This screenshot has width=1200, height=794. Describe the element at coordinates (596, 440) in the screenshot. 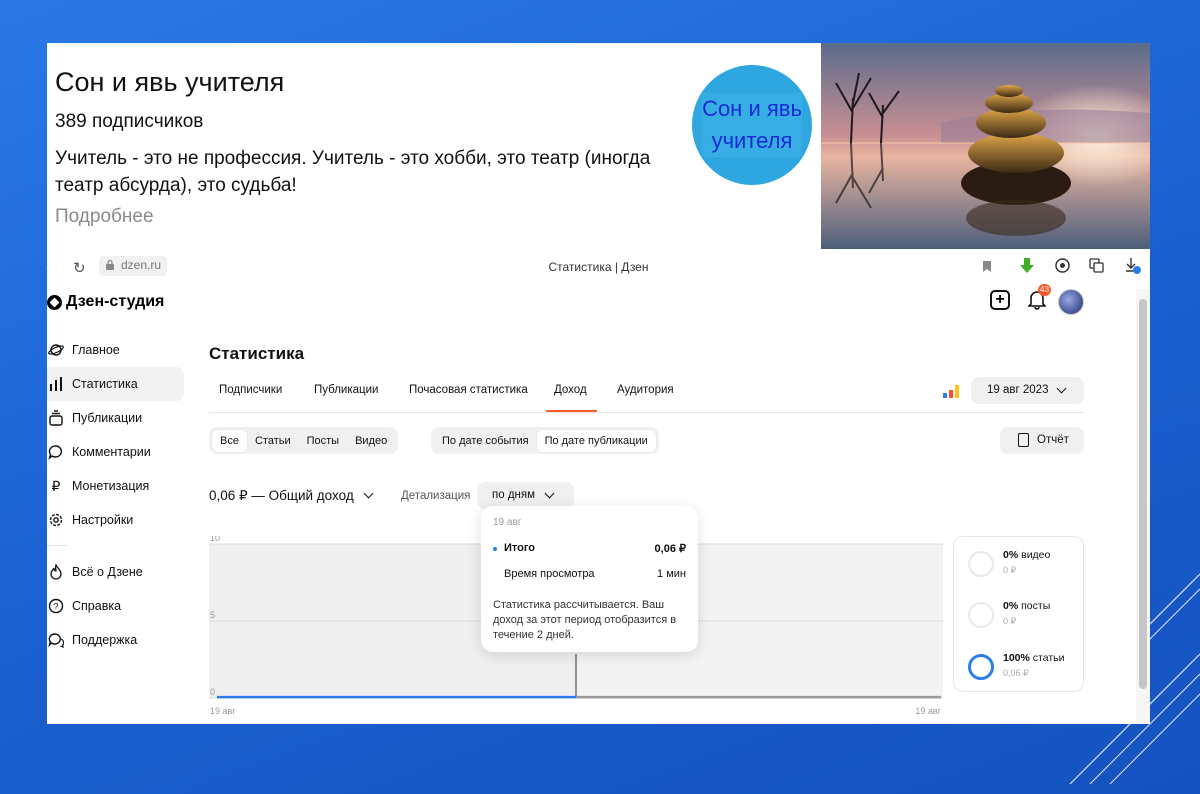

I see `filter-by-publication-date: По дате публикации` at that location.